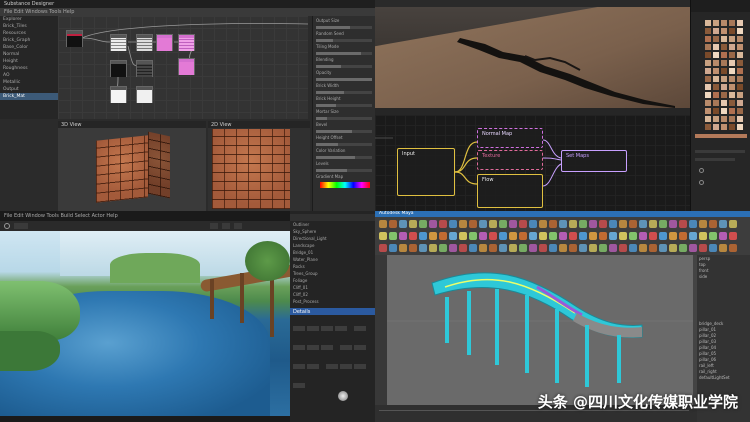 The height and width of the screenshot is (422, 750). Describe the element at coordinates (562, 236) in the screenshot. I see `maya-shelf` at that location.